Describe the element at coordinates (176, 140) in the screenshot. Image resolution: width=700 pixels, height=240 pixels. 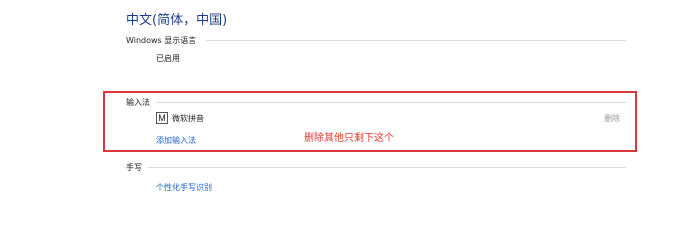
I see `add-input-method-link: 添加输入法` at that location.